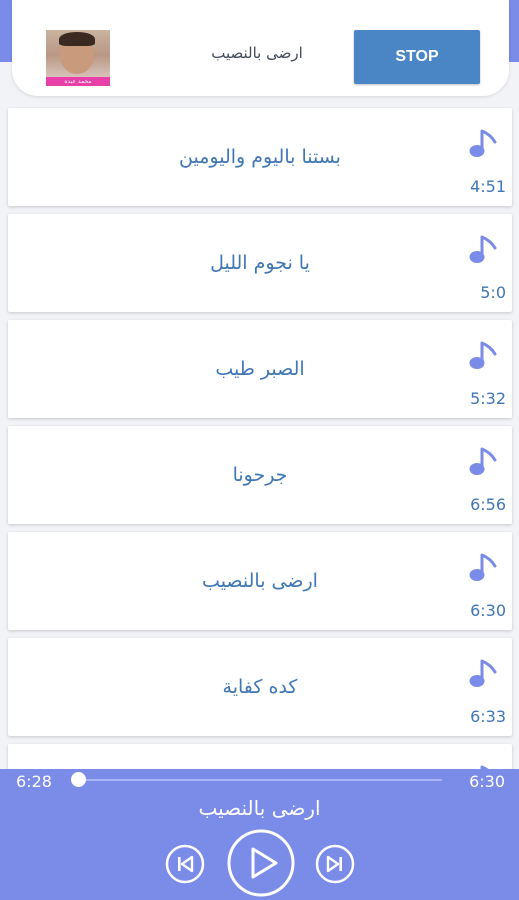  I want to click on song-title: يا نجوم الليل, so click(260, 263).